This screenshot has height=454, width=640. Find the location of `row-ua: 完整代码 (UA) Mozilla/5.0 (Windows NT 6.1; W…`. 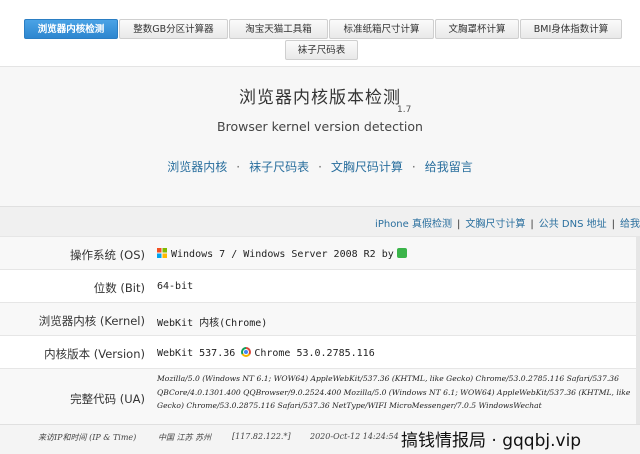

row-ua: 完整代码 (UA) Mozilla/5.0 (Windows NT 6.1; W… is located at coordinates (320, 398).